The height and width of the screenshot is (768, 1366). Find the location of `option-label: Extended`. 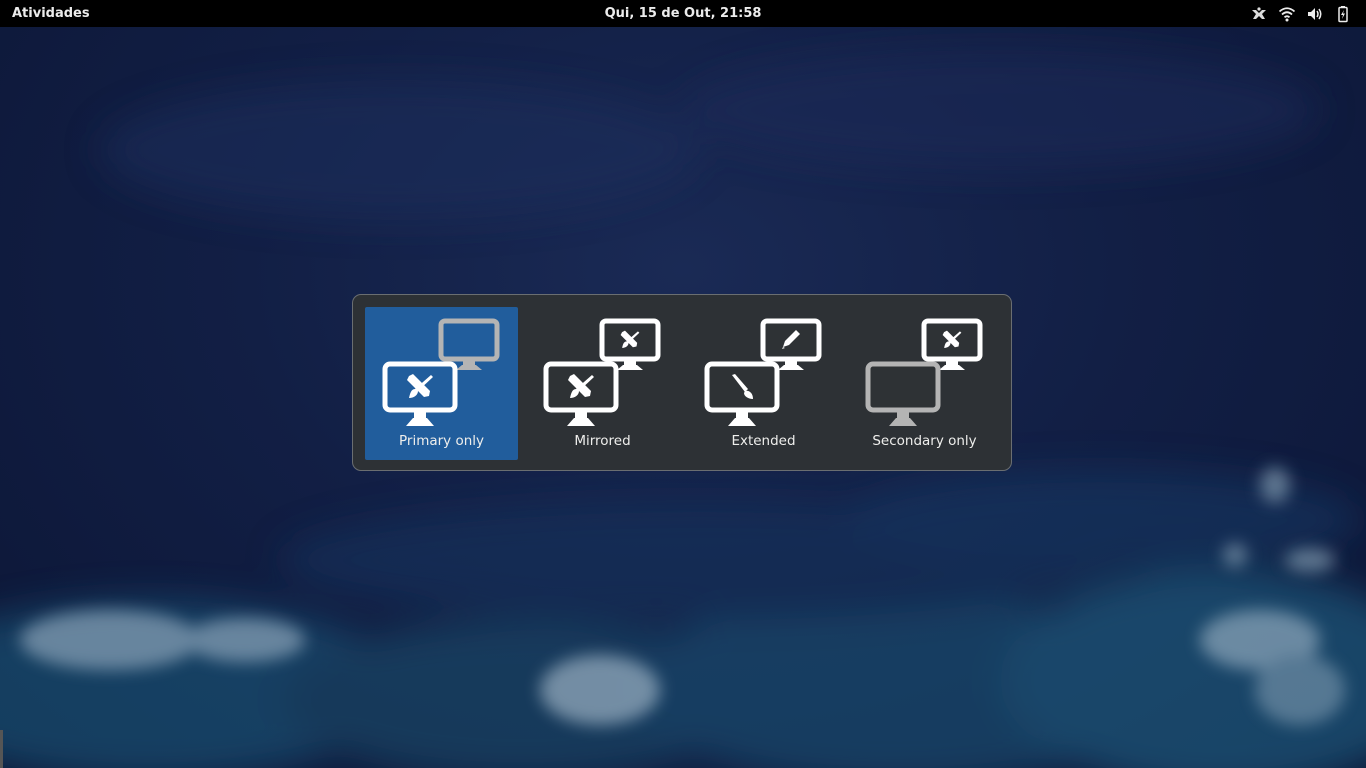

option-label: Extended is located at coordinates (763, 441).